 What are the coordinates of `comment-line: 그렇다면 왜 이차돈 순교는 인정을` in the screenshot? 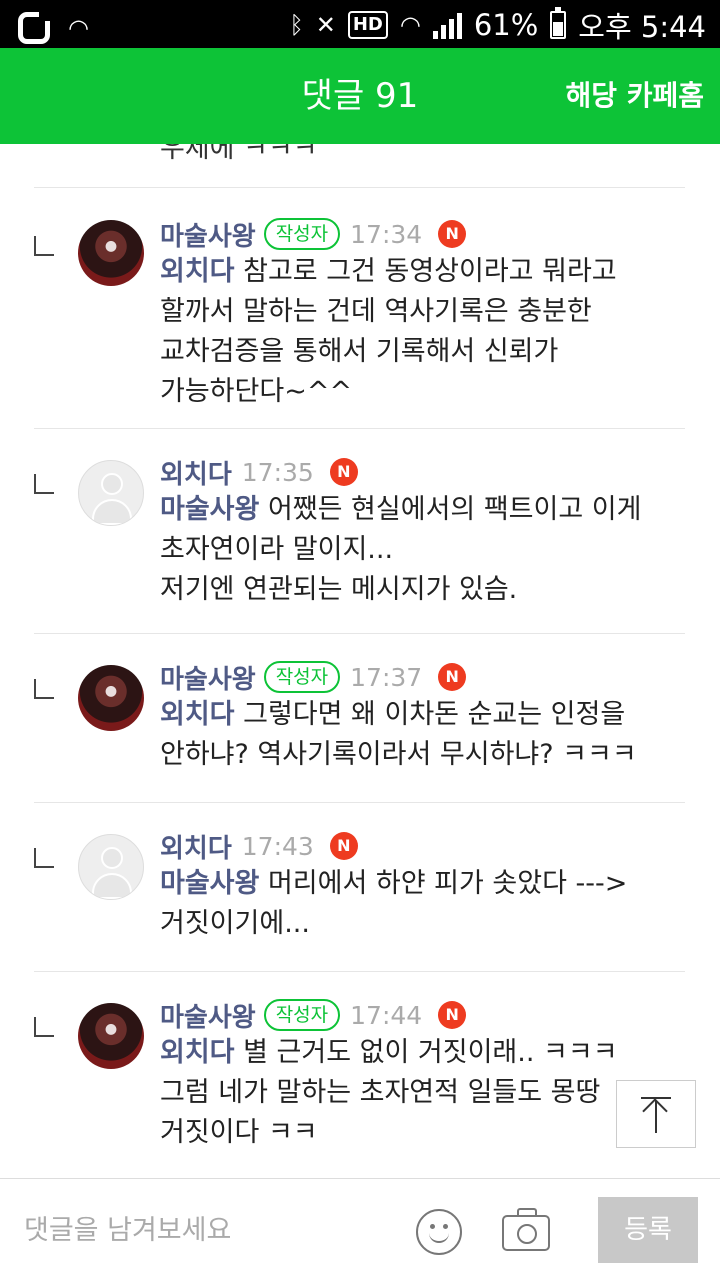 It's located at (430, 714).